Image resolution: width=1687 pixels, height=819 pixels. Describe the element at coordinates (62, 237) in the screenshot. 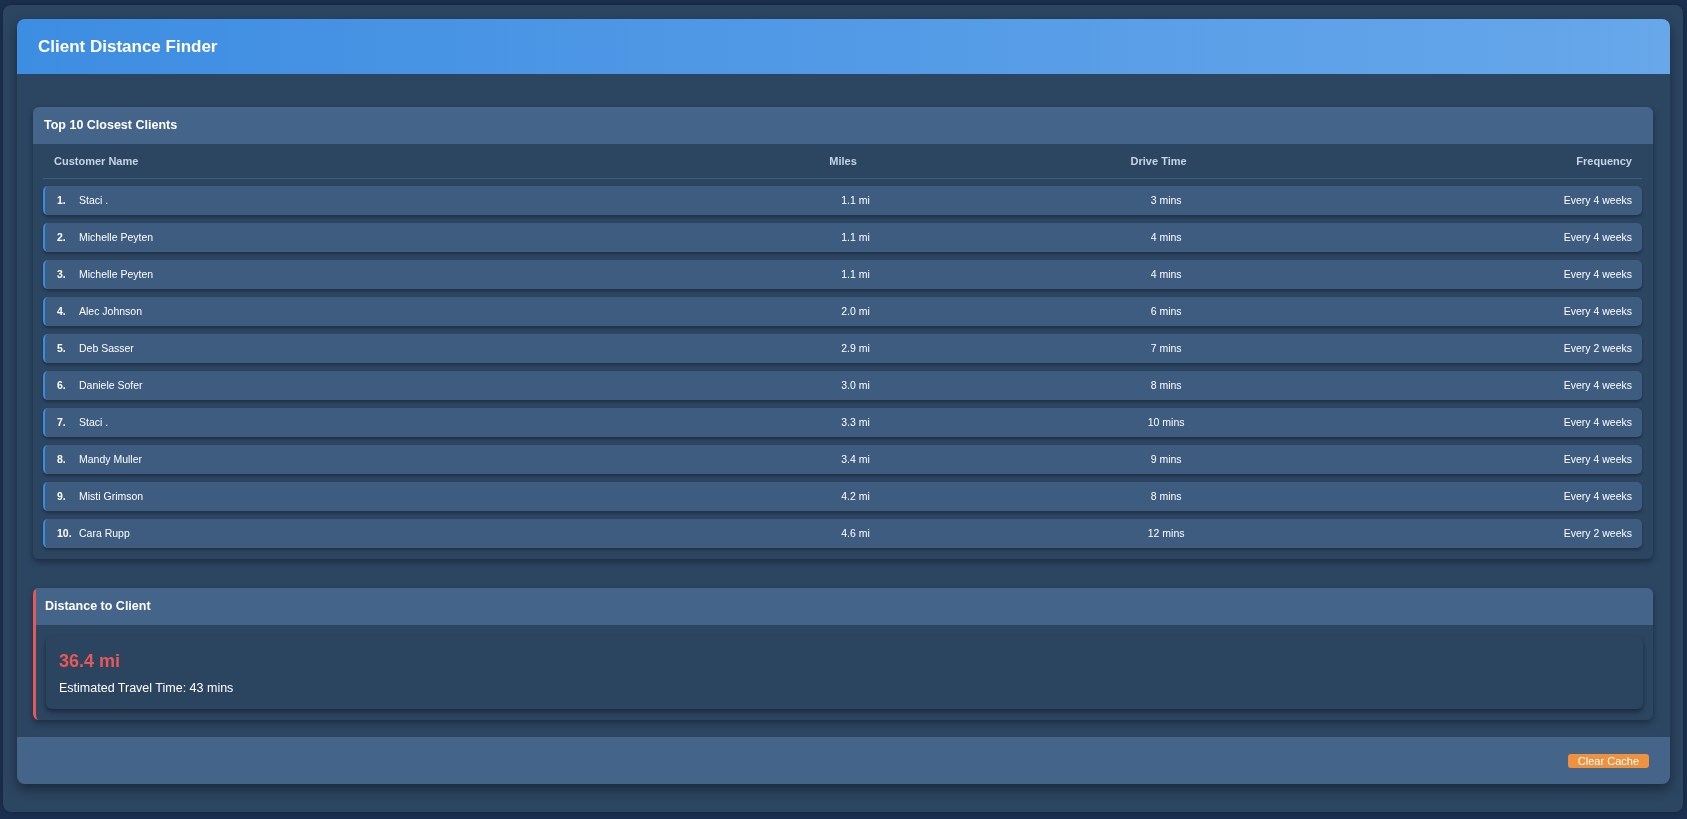

I see `rank-number: 2.` at that location.